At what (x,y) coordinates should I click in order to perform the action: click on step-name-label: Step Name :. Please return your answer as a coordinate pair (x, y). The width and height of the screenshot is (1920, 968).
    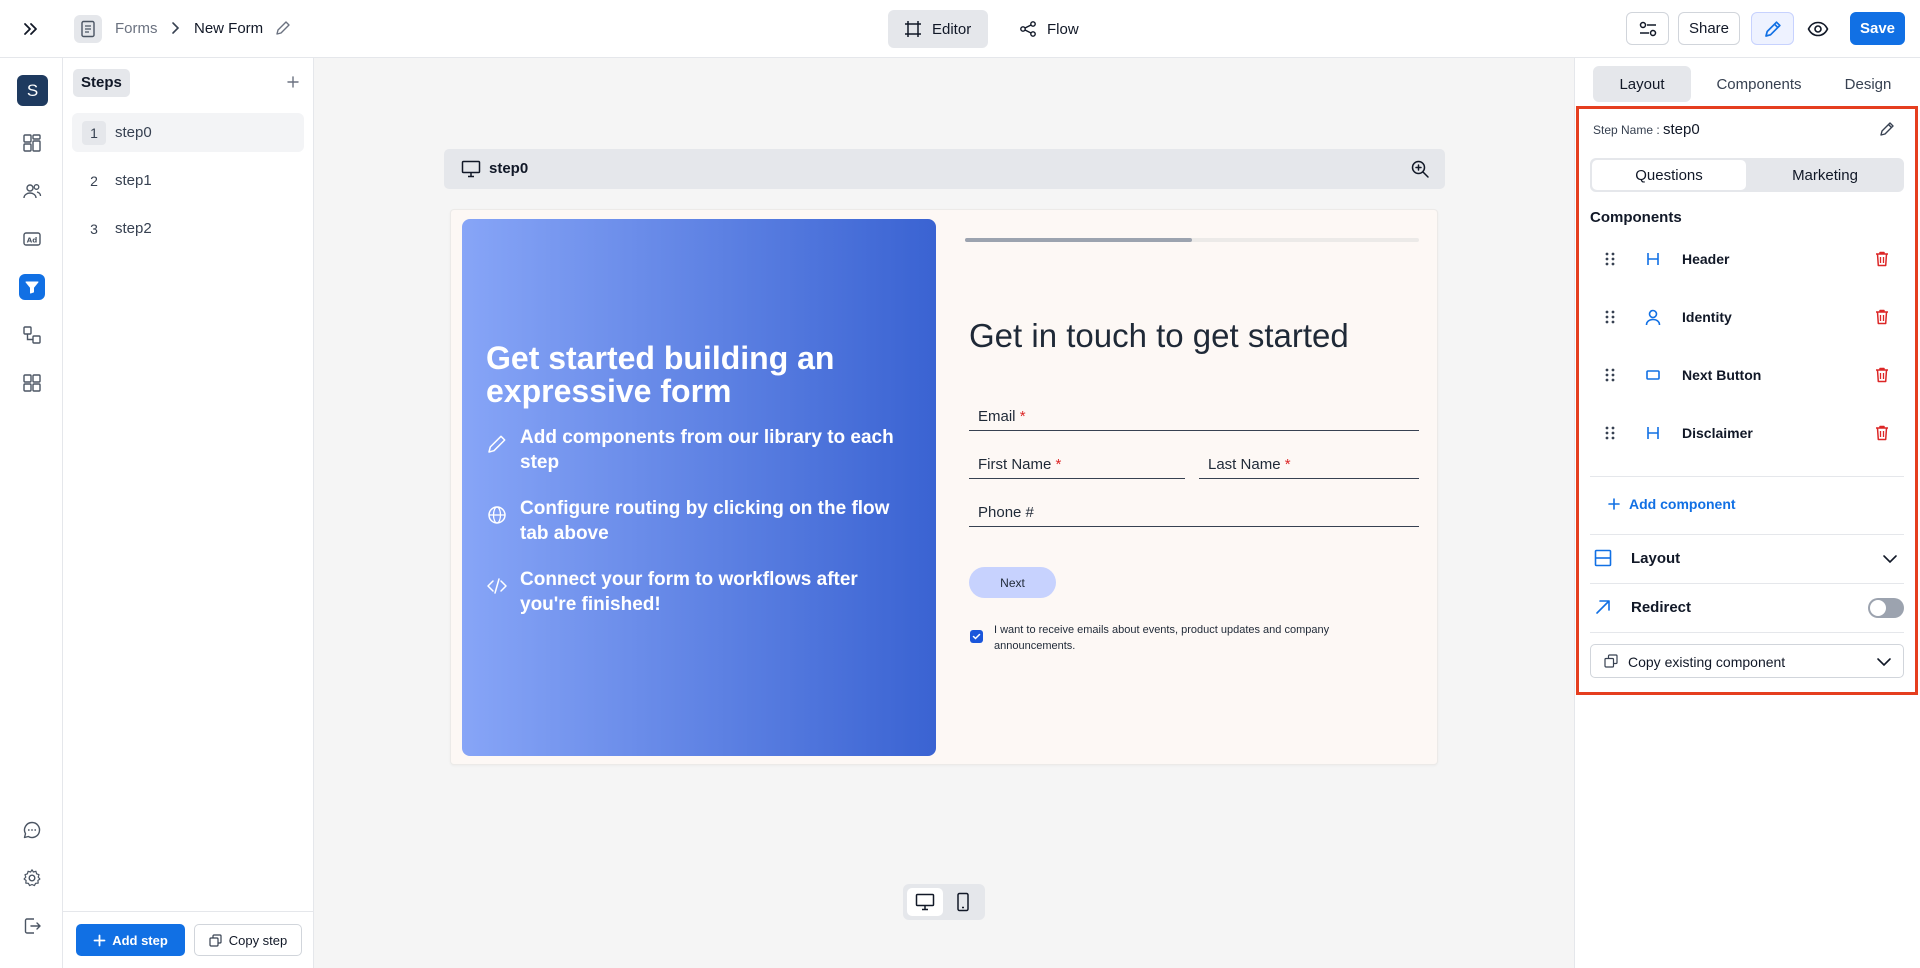
    Looking at the image, I should click on (1626, 130).